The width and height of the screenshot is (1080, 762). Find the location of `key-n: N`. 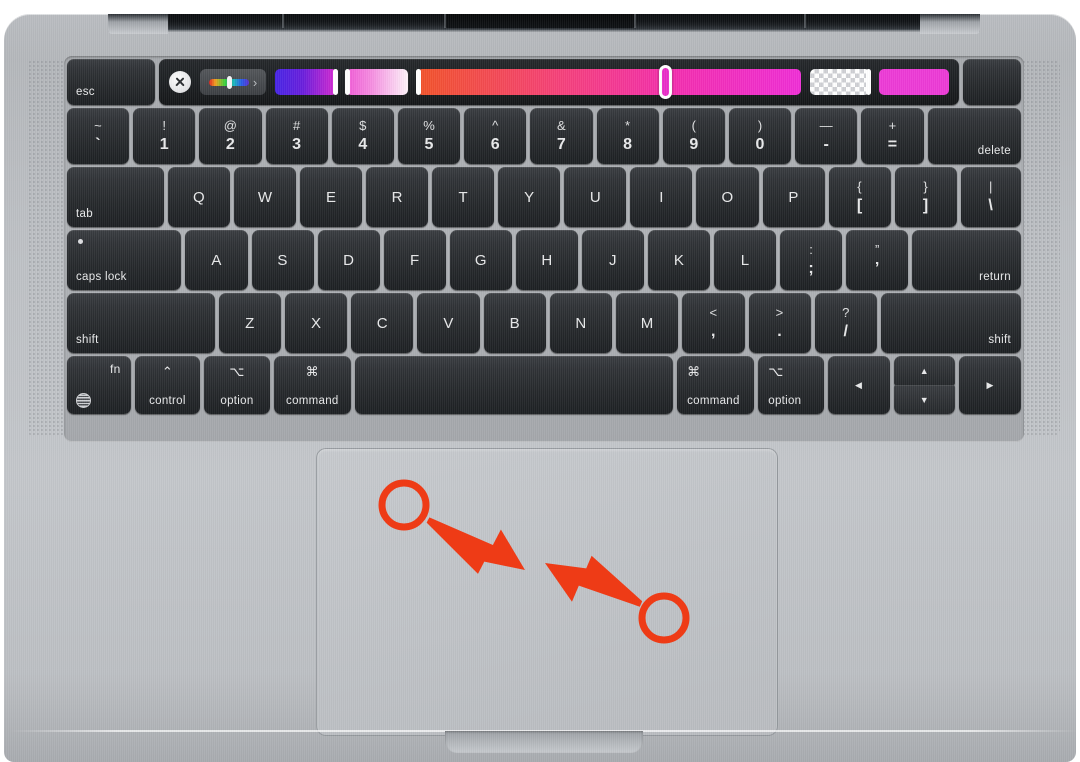

key-n: N is located at coordinates (581, 323).